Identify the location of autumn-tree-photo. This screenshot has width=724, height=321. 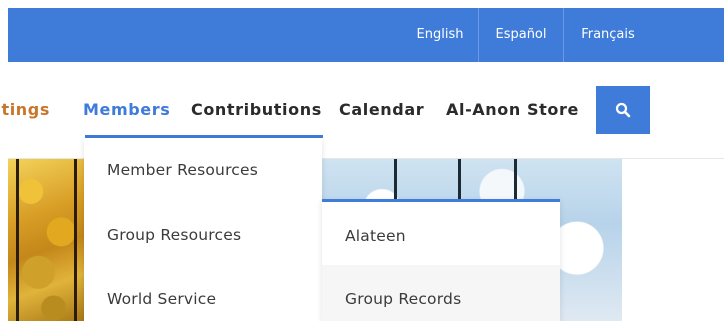
(46, 240).